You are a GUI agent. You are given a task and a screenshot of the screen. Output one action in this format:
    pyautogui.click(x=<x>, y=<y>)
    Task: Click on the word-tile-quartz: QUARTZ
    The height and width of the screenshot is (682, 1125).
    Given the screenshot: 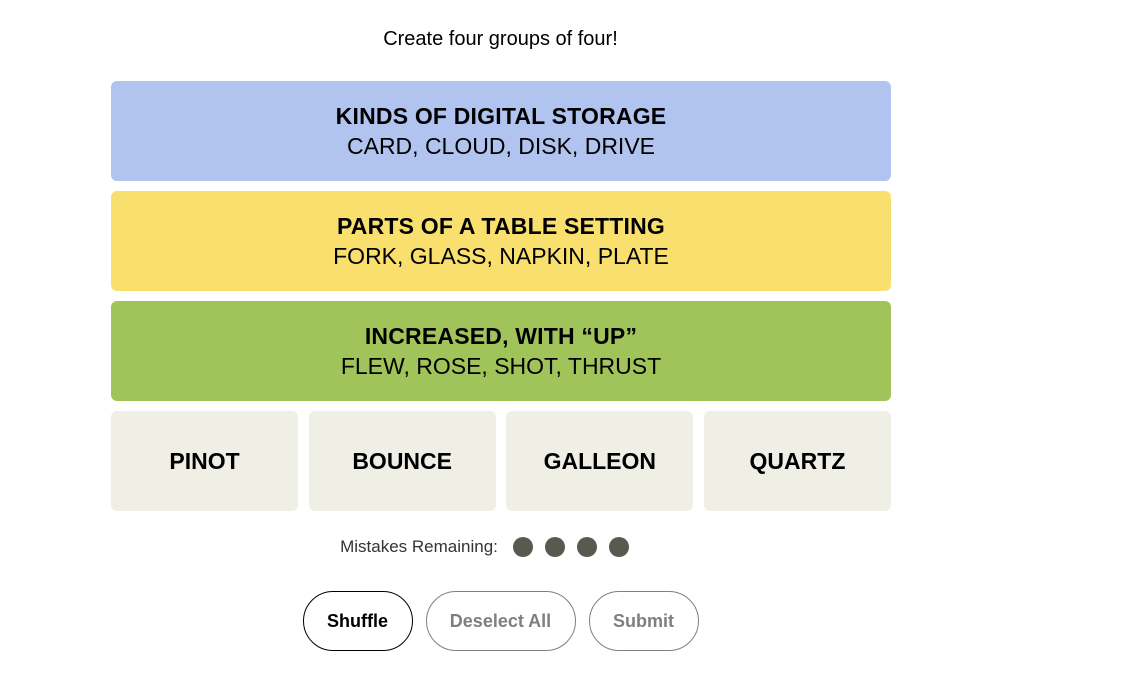 What is the action you would take?
    pyautogui.click(x=797, y=461)
    